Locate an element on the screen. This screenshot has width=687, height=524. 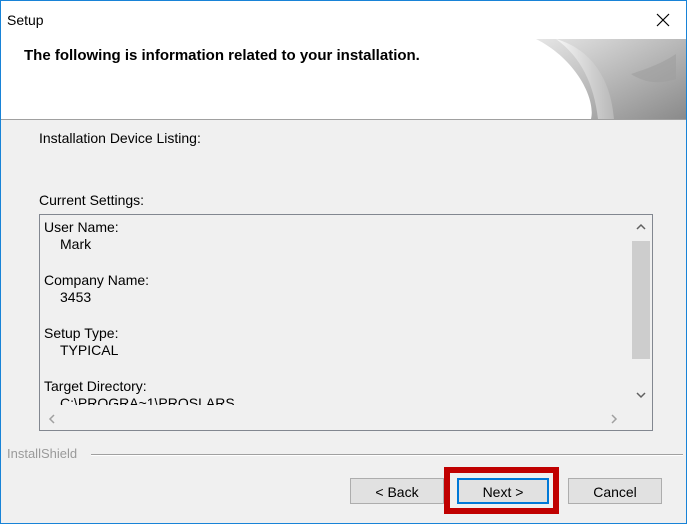
back-button: < Back is located at coordinates (397, 491).